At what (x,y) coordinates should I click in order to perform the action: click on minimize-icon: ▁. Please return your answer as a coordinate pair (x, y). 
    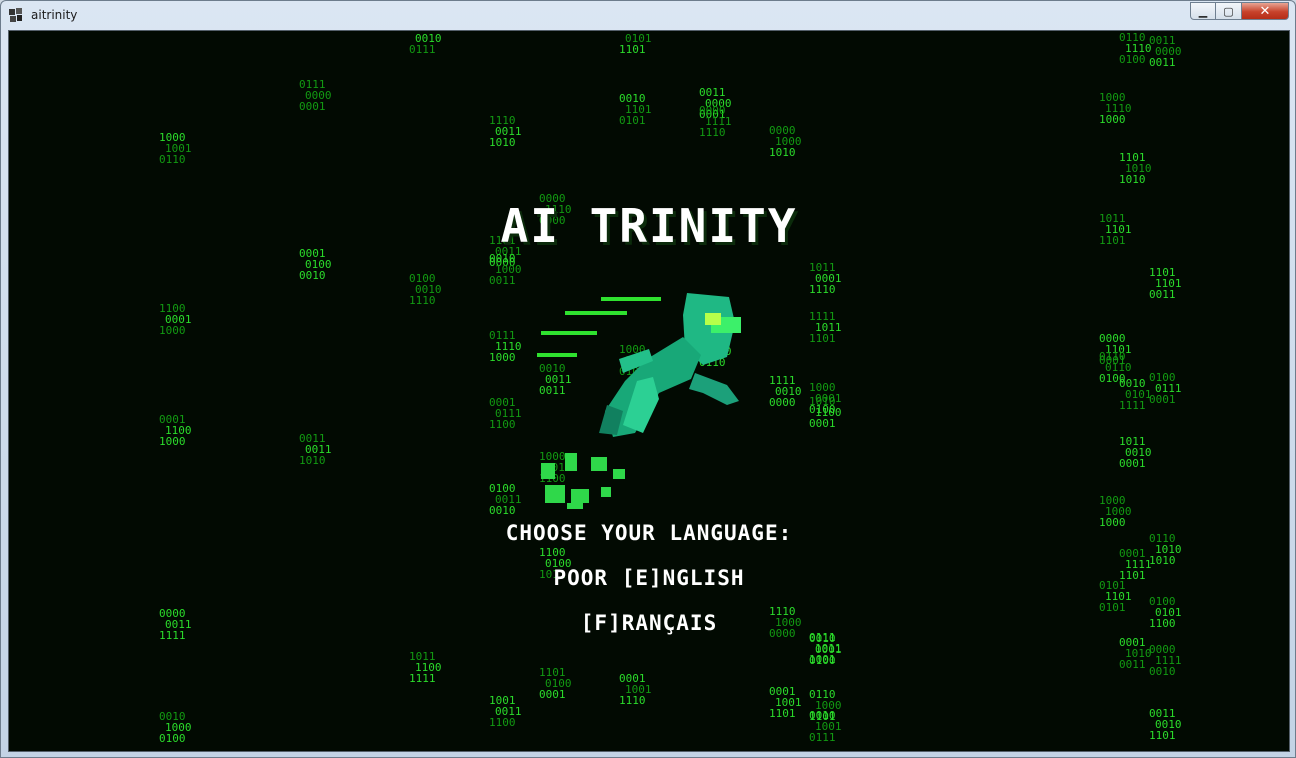
    Looking at the image, I should click on (1203, 11).